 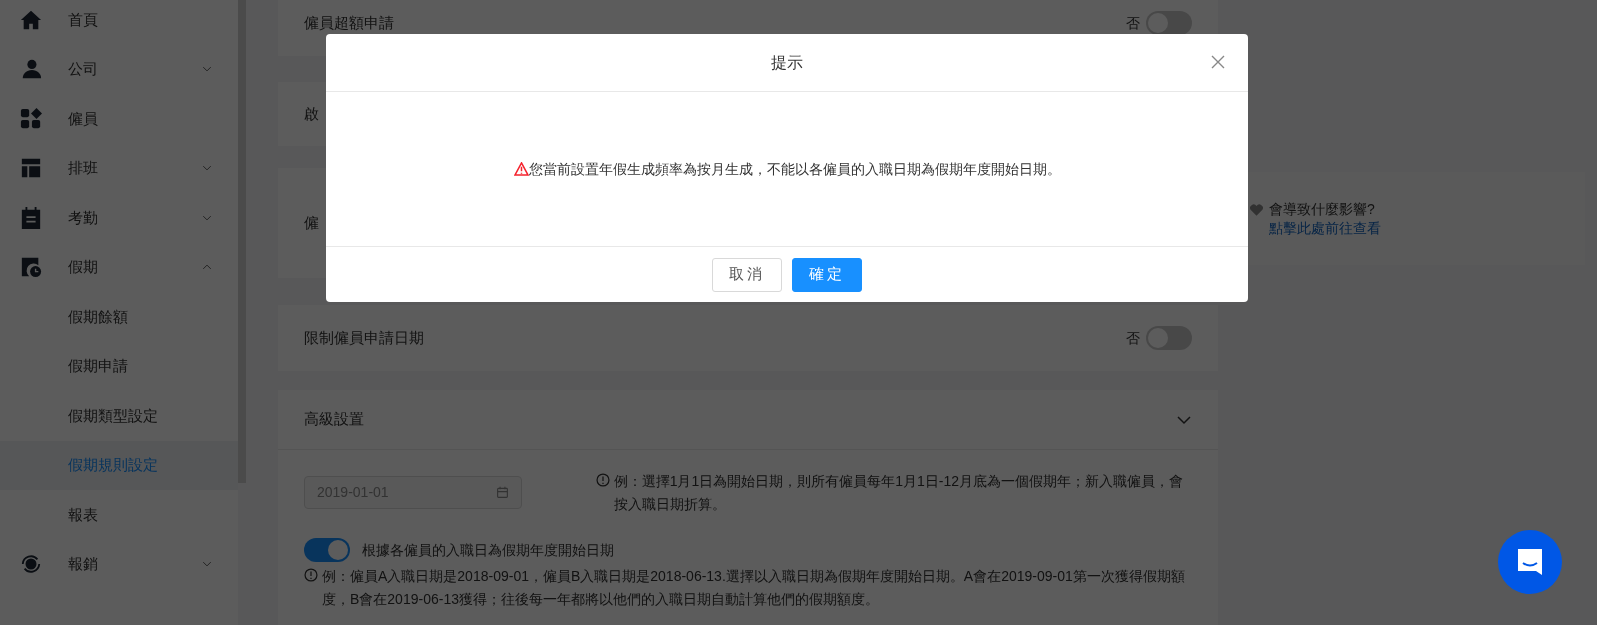 I want to click on clock-icon, so click(x=31, y=267).